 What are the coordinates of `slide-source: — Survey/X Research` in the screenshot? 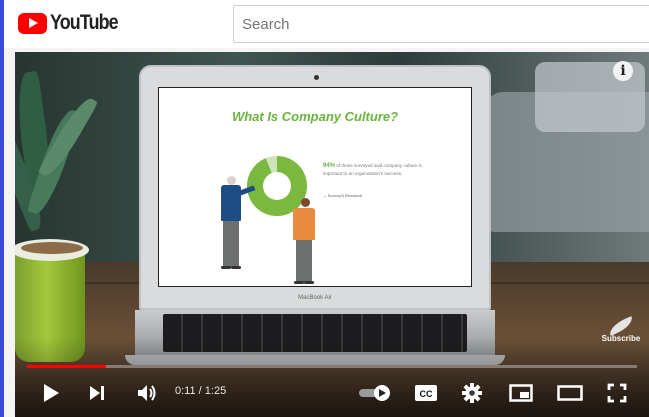 It's located at (343, 196).